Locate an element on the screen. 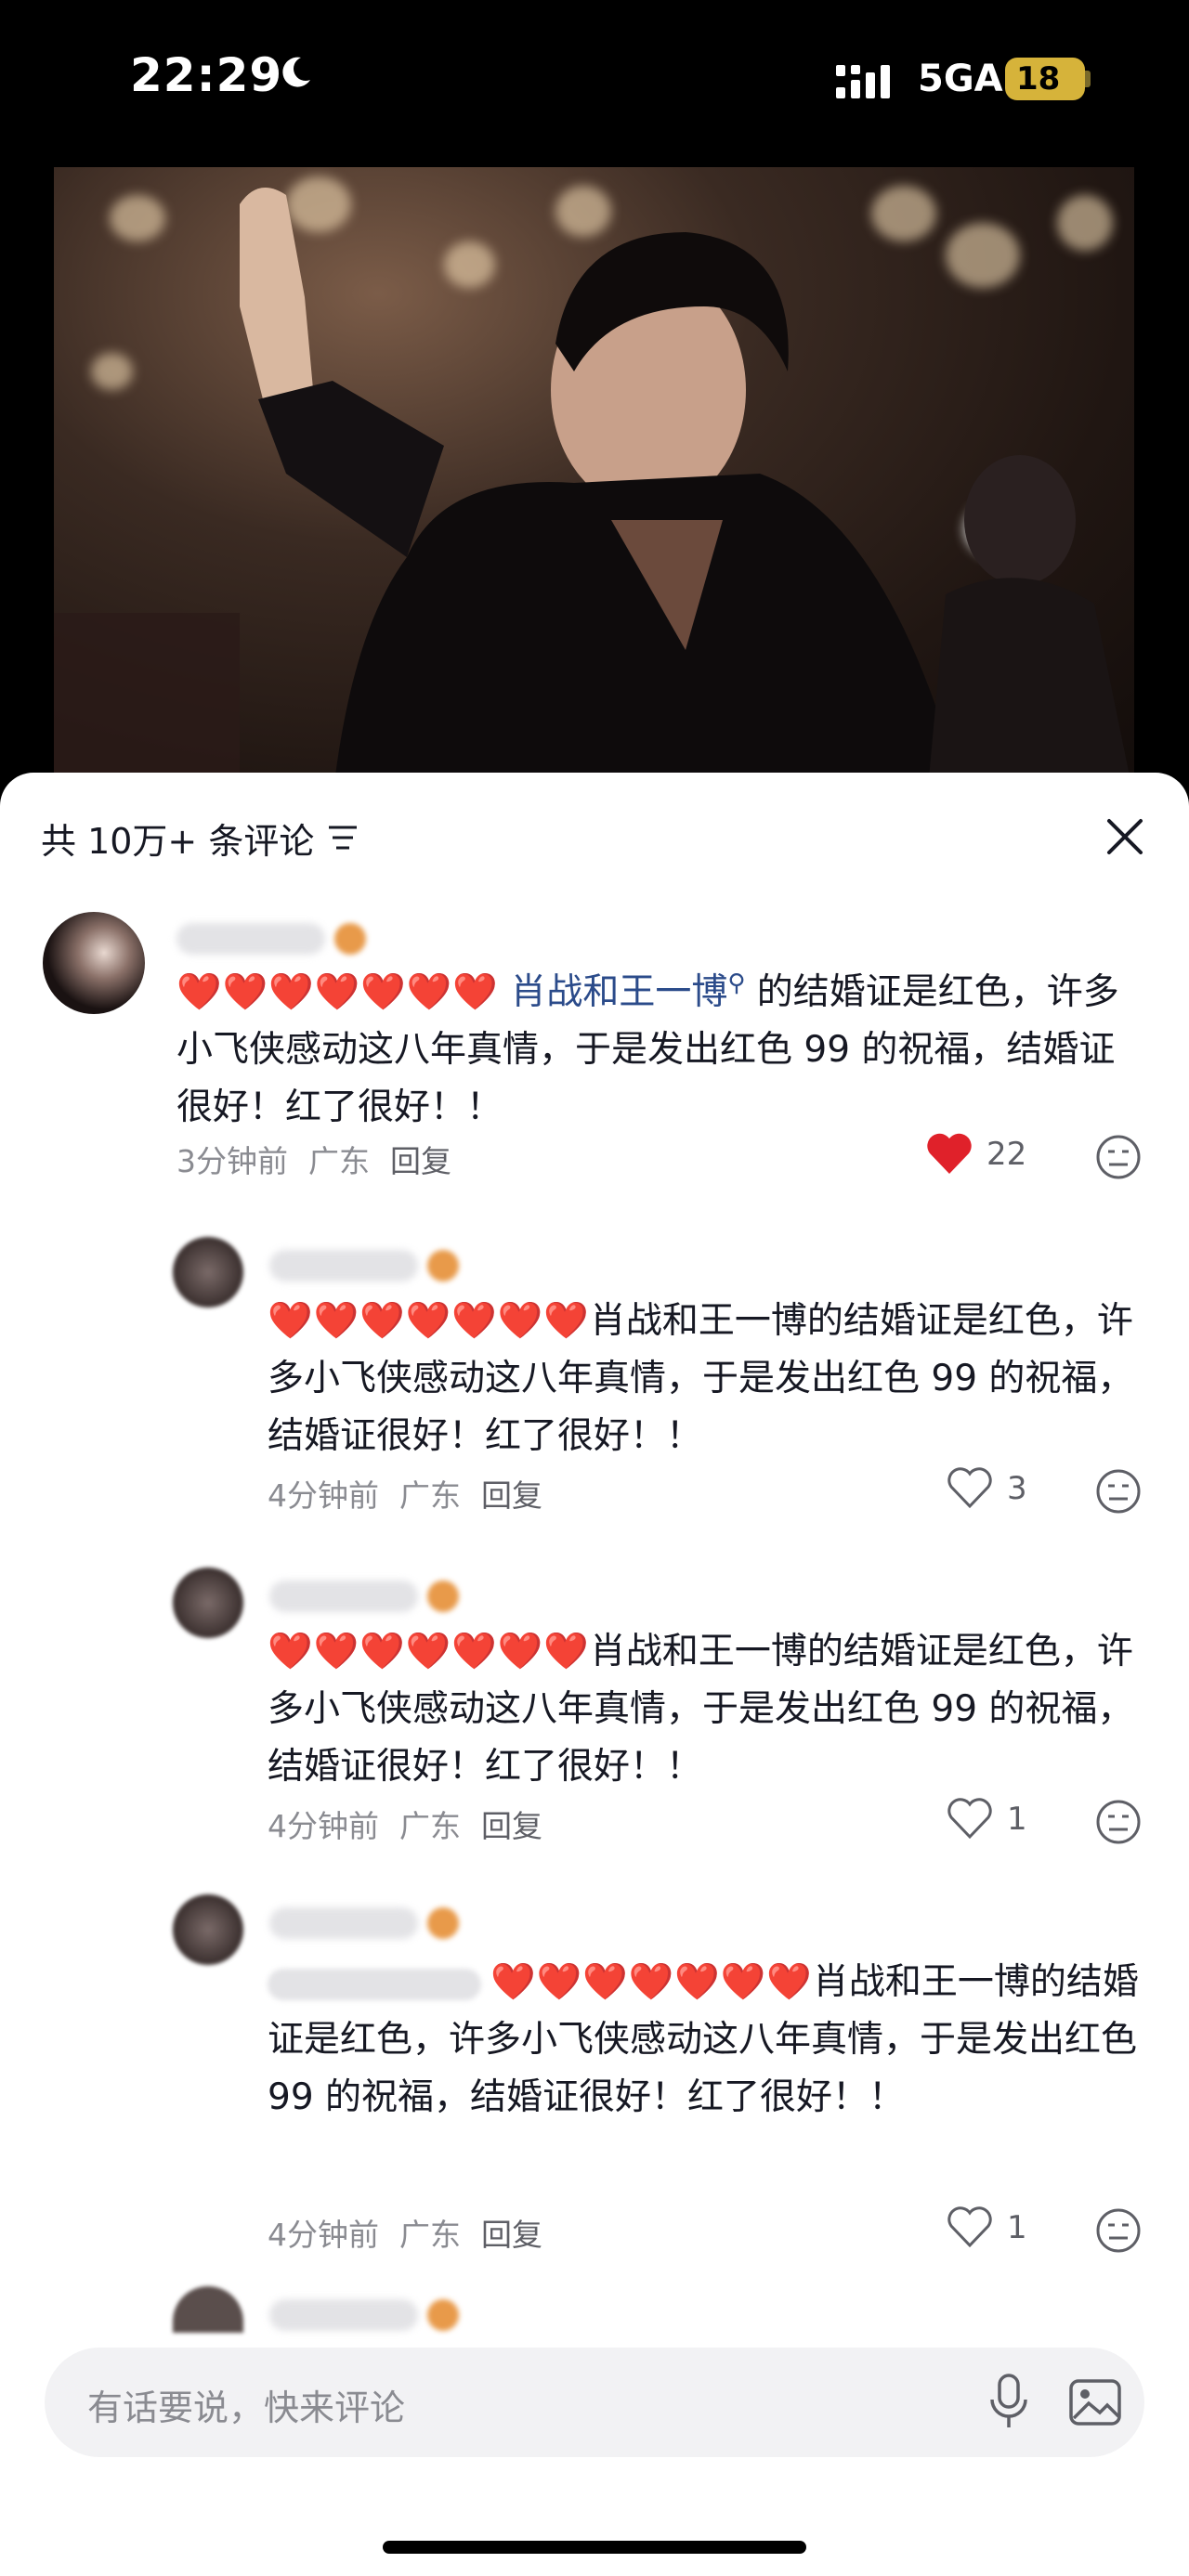  topic-link: 肖战和王一博 is located at coordinates (618, 992).